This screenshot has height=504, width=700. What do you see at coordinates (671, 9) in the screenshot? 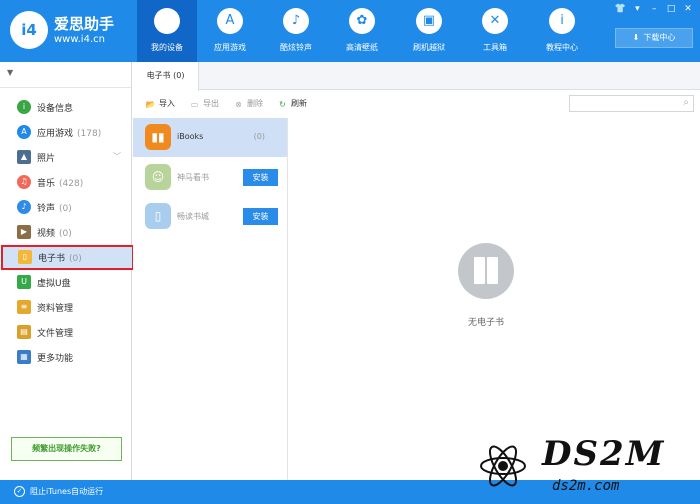
I see `maximize-icon: □` at bounding box center [671, 9].